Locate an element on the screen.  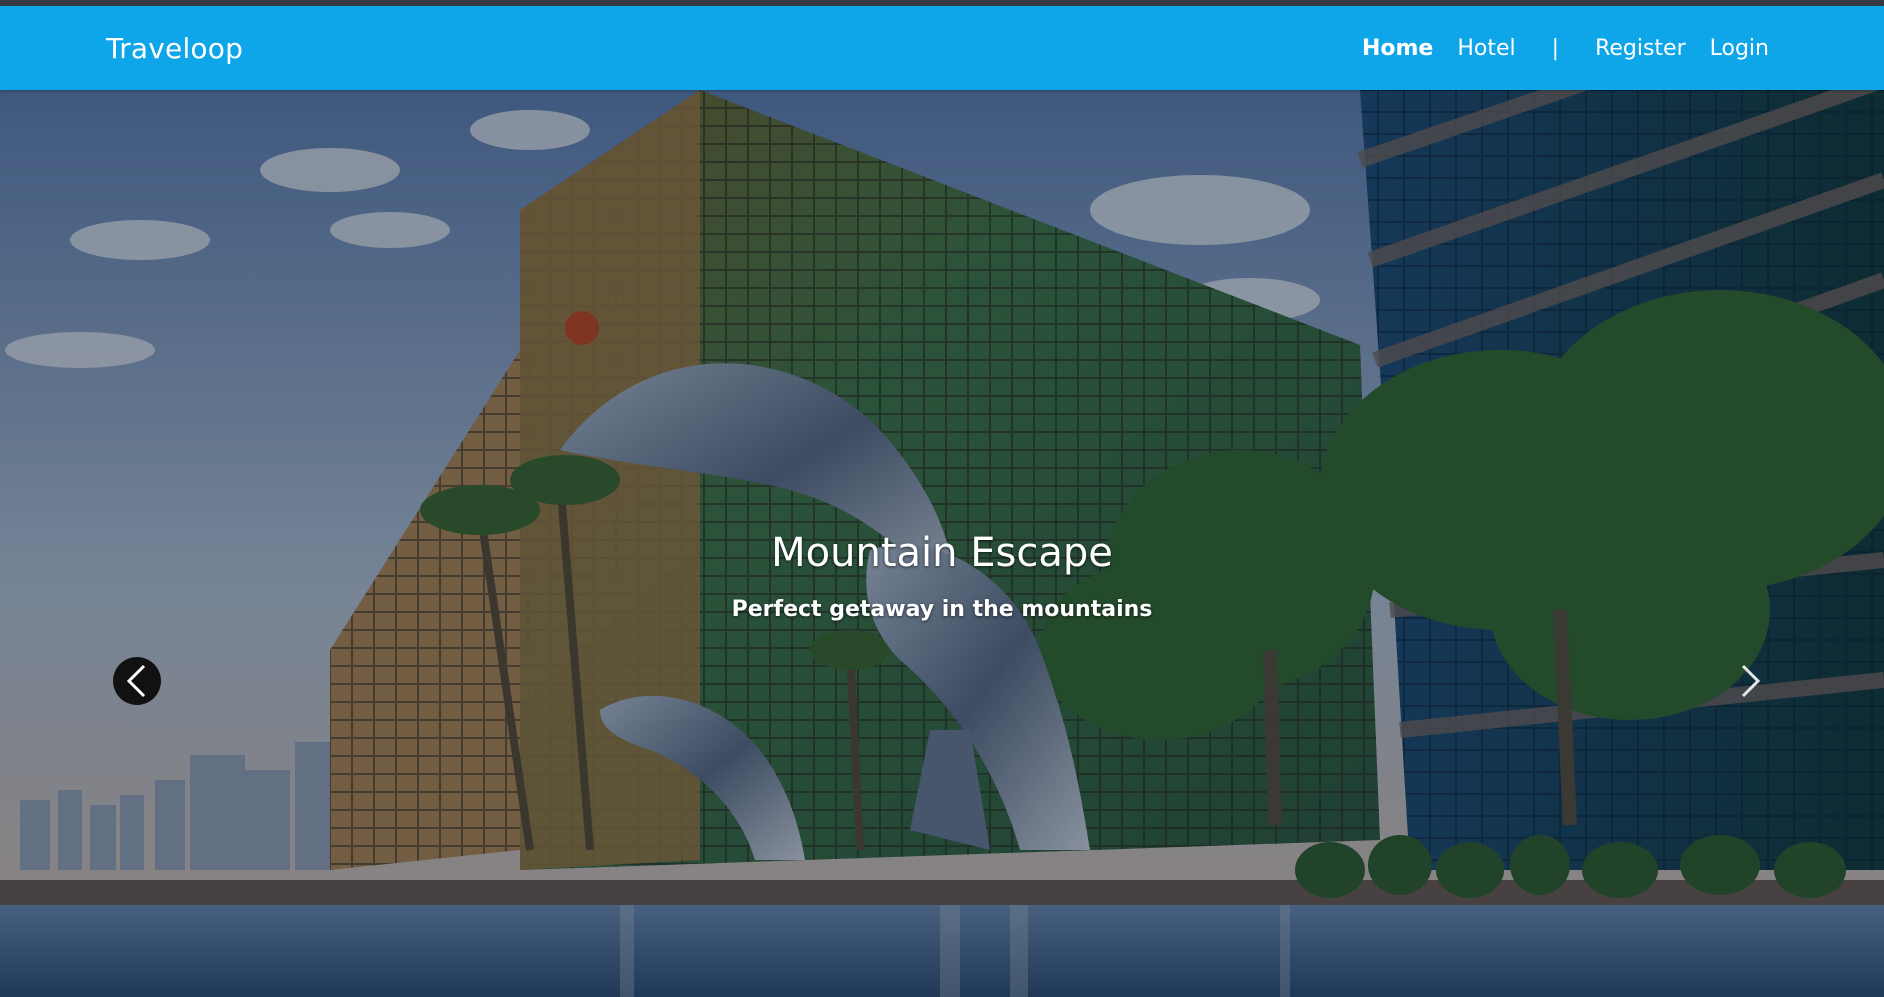
nav-links: Home Hotel | Register Login is located at coordinates (1565, 48).